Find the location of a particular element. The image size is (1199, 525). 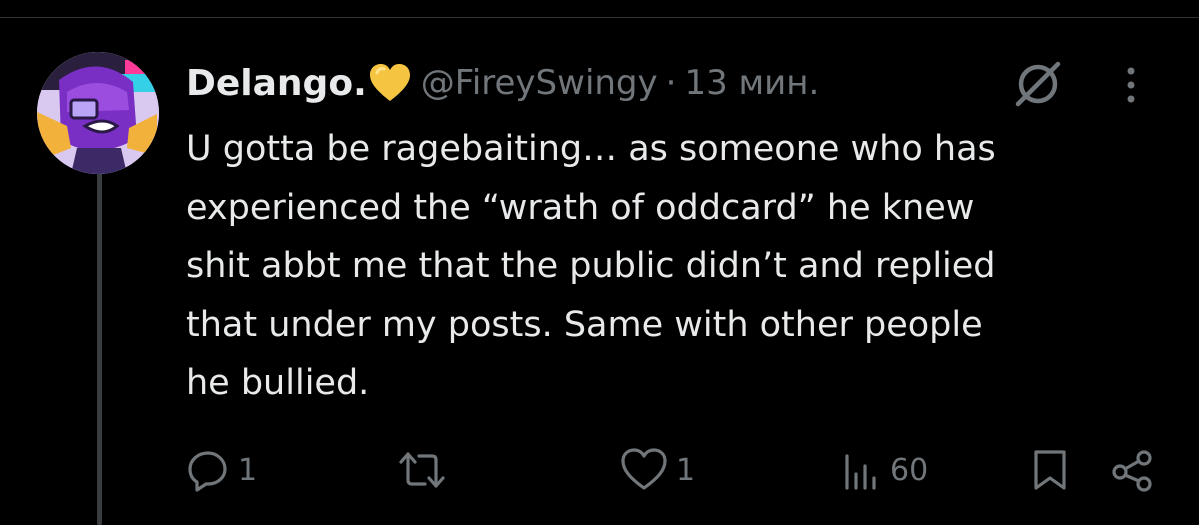

share-button is located at coordinates (1132, 470).